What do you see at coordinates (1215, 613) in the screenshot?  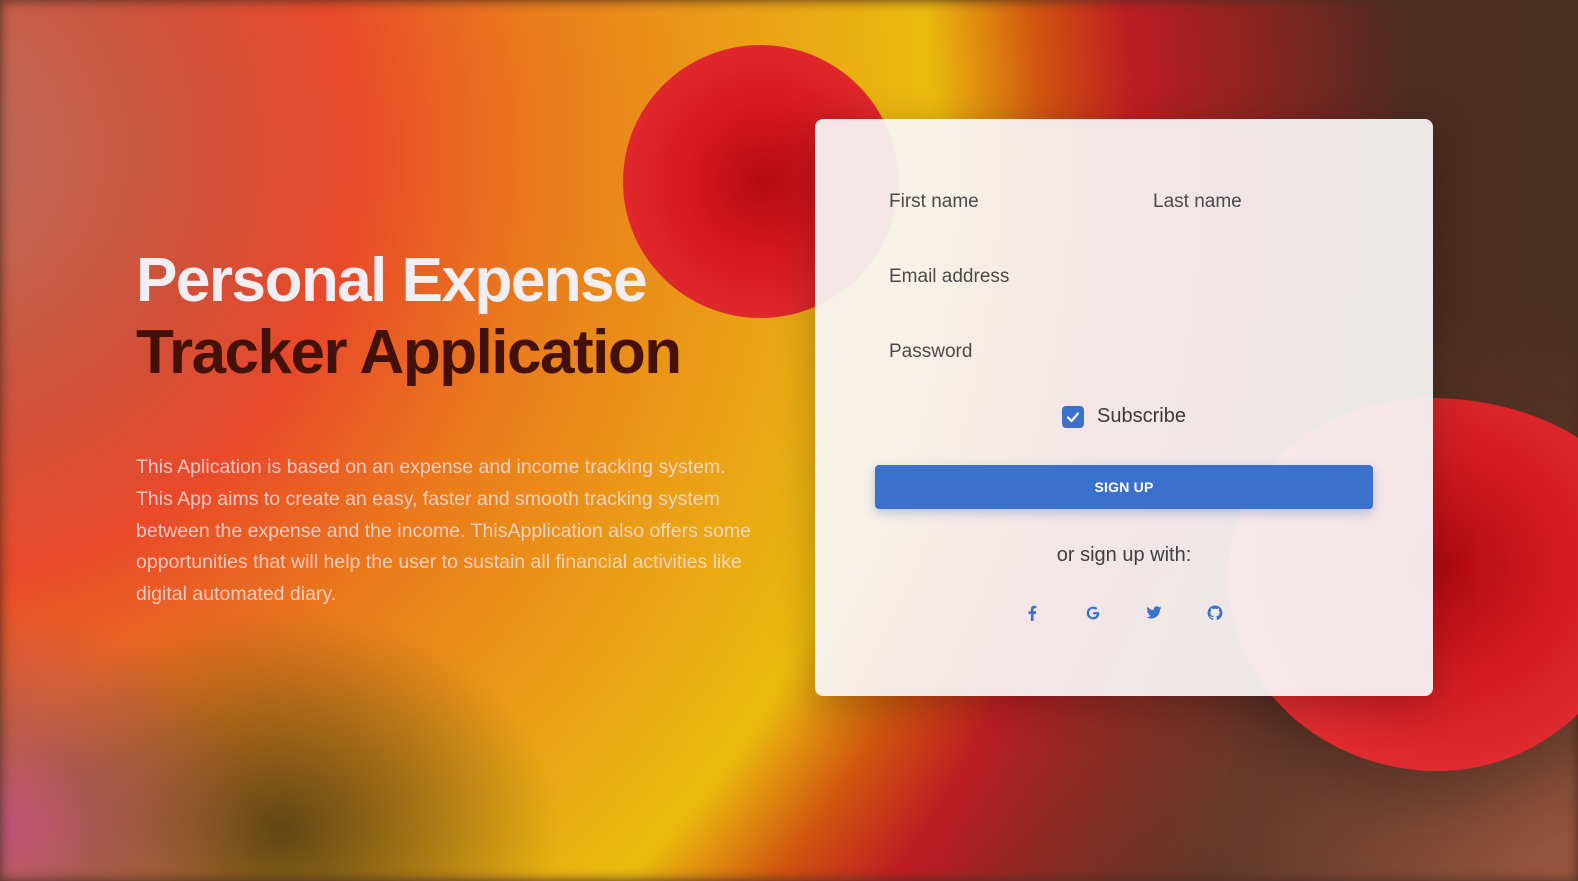 I see `github-icon` at bounding box center [1215, 613].